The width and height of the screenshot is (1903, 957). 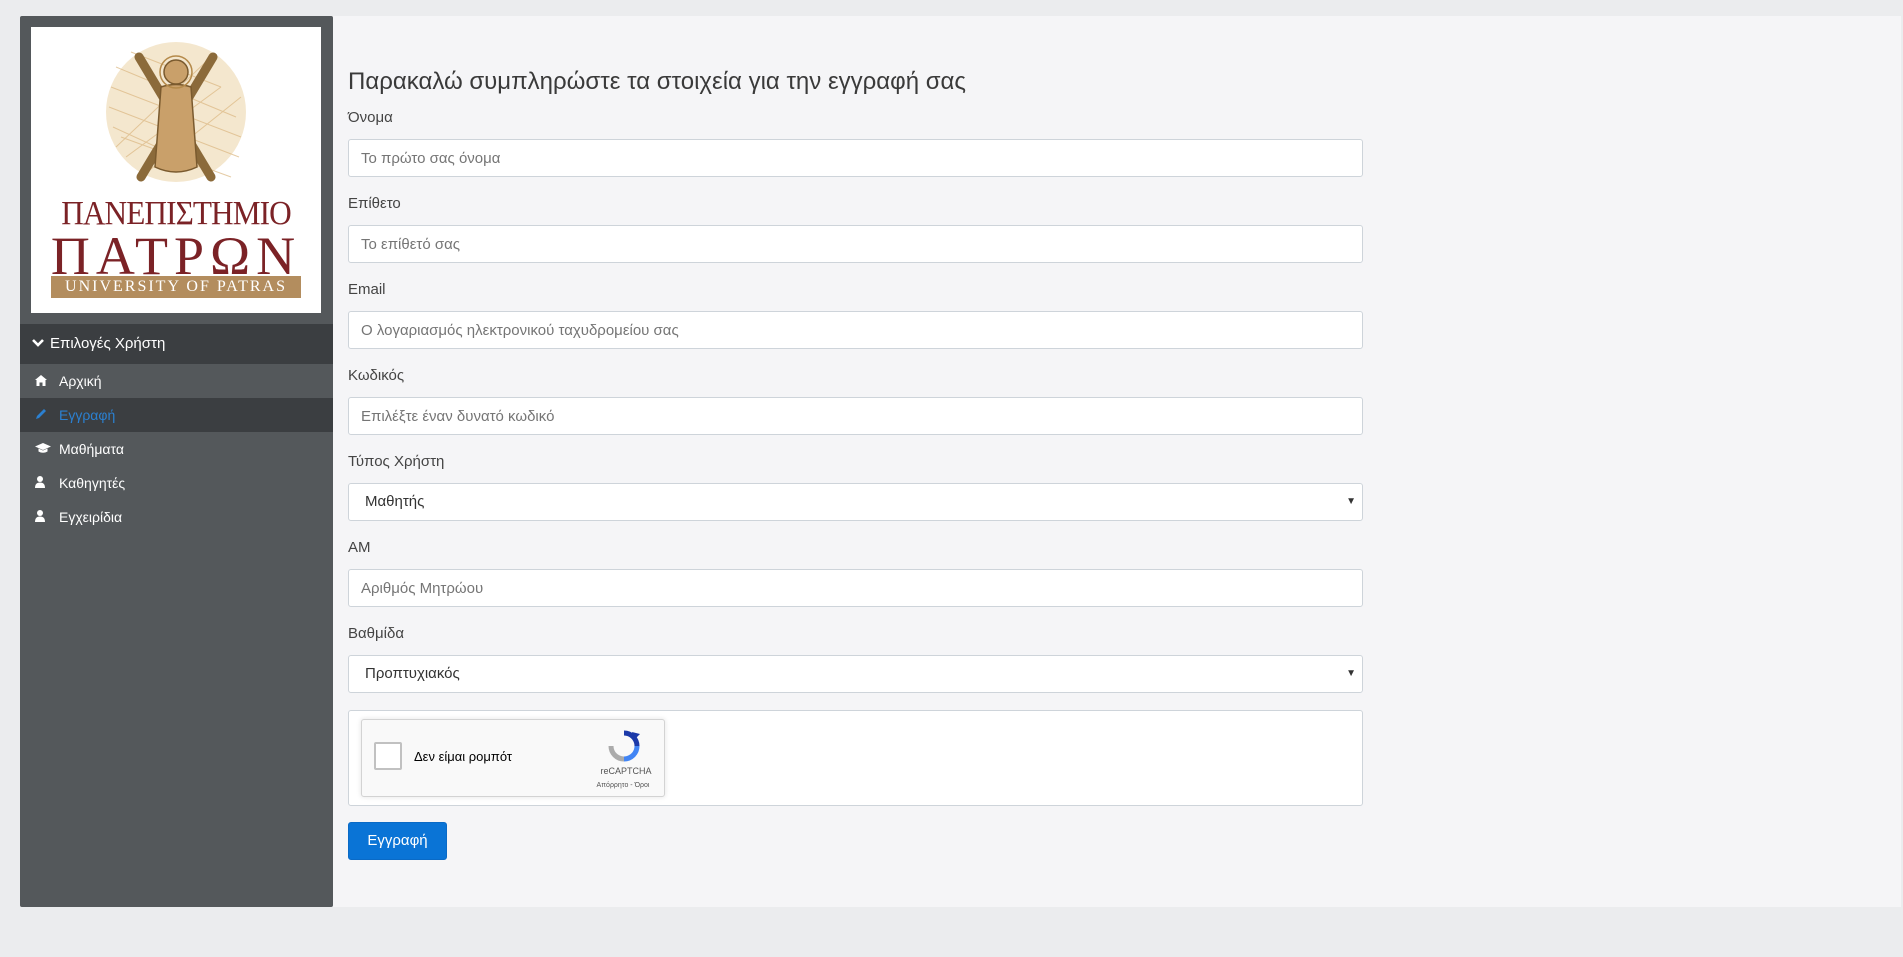 I want to click on recaptcha-brand: reCAPTCHA, so click(x=626, y=771).